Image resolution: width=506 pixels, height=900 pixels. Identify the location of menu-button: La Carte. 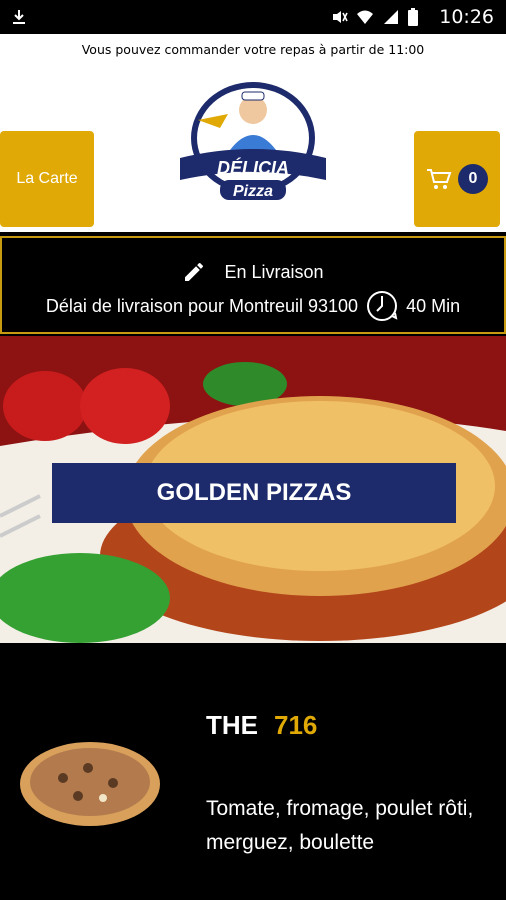
(47, 179).